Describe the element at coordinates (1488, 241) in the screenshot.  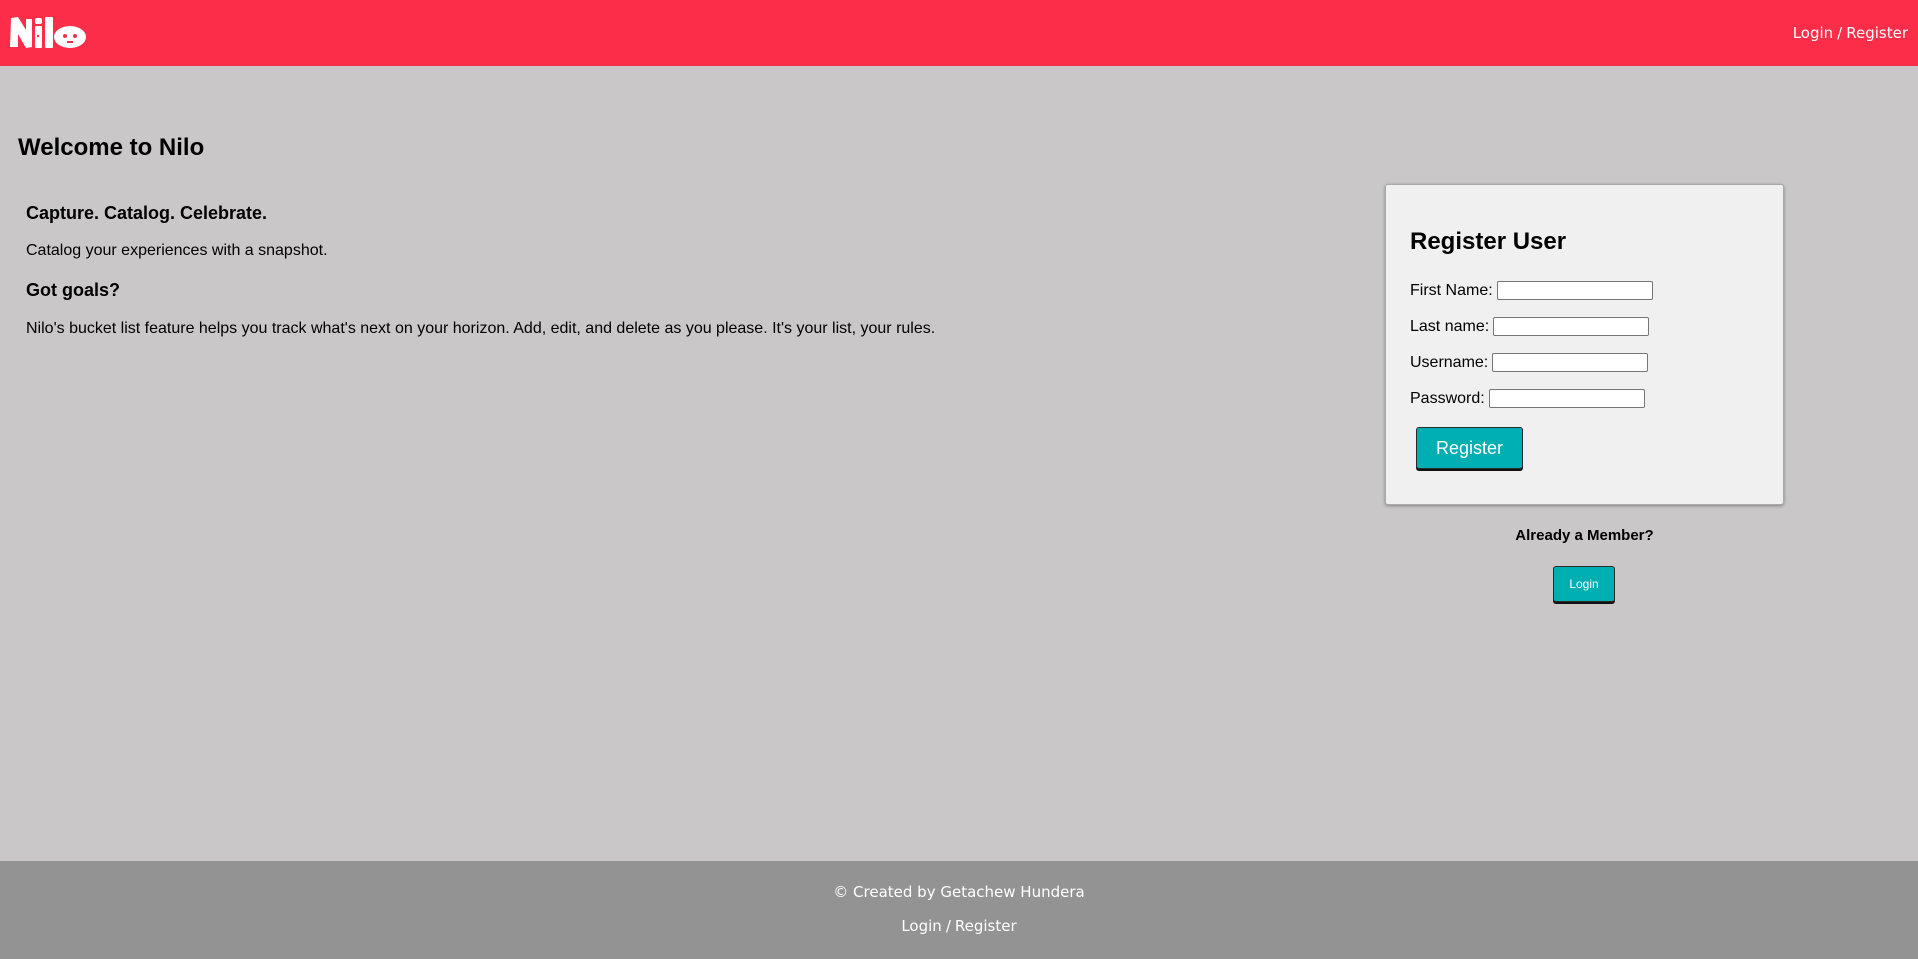
I see `register-form-title: Register User` at that location.